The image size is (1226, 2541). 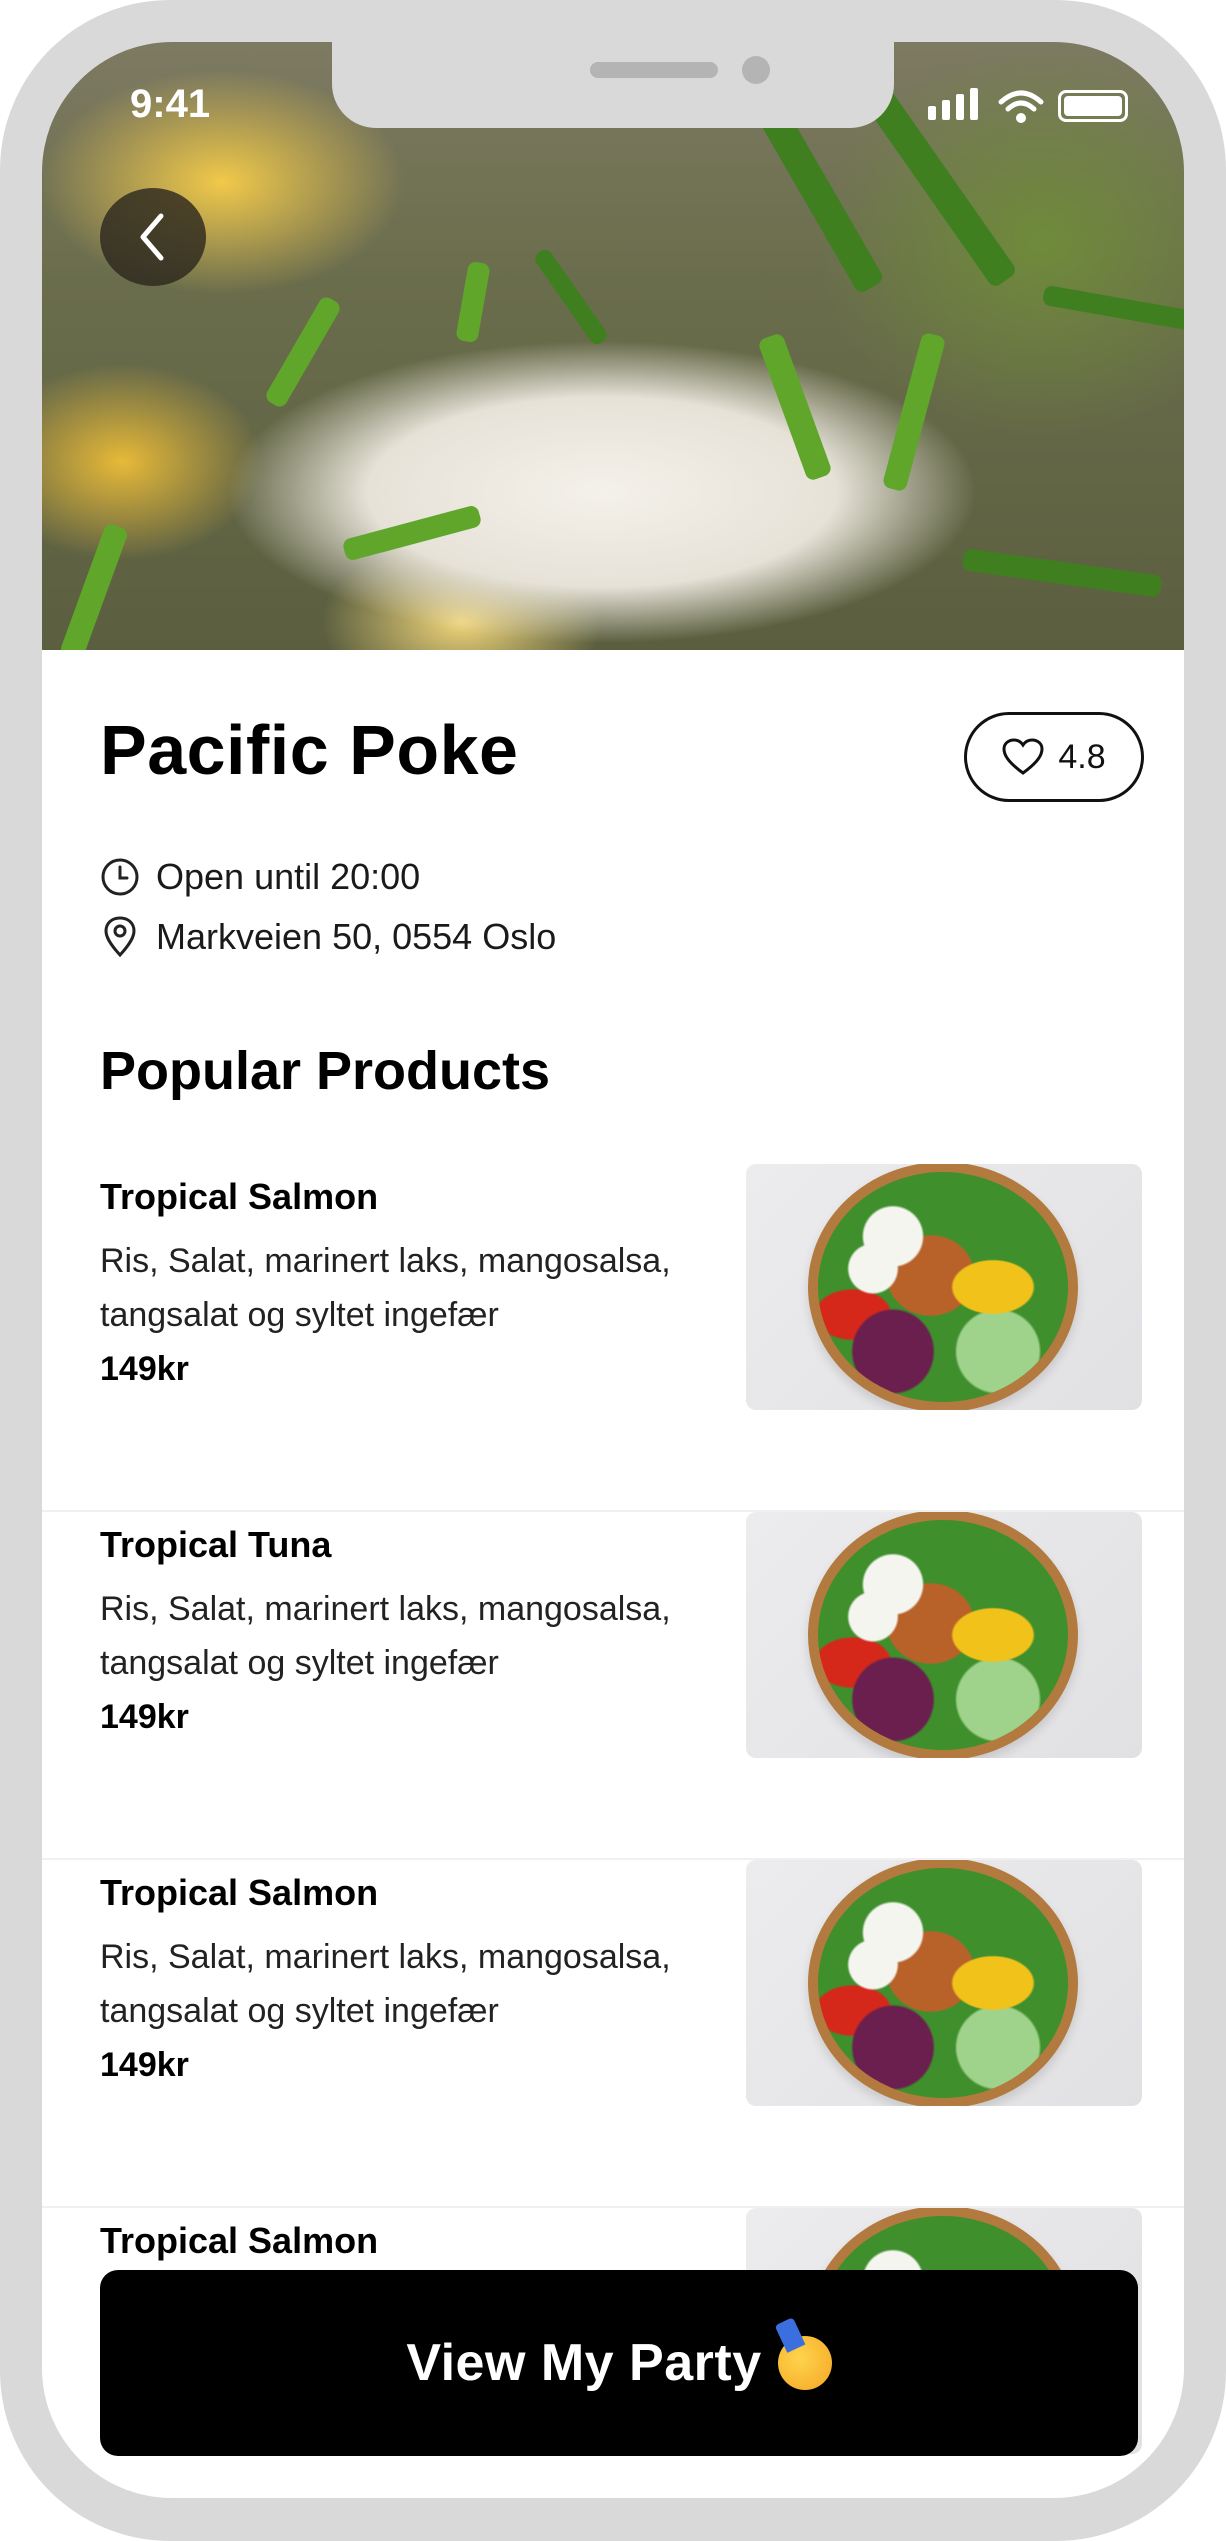 I want to click on rating-favorite-button: 4.8, so click(x=1054, y=757).